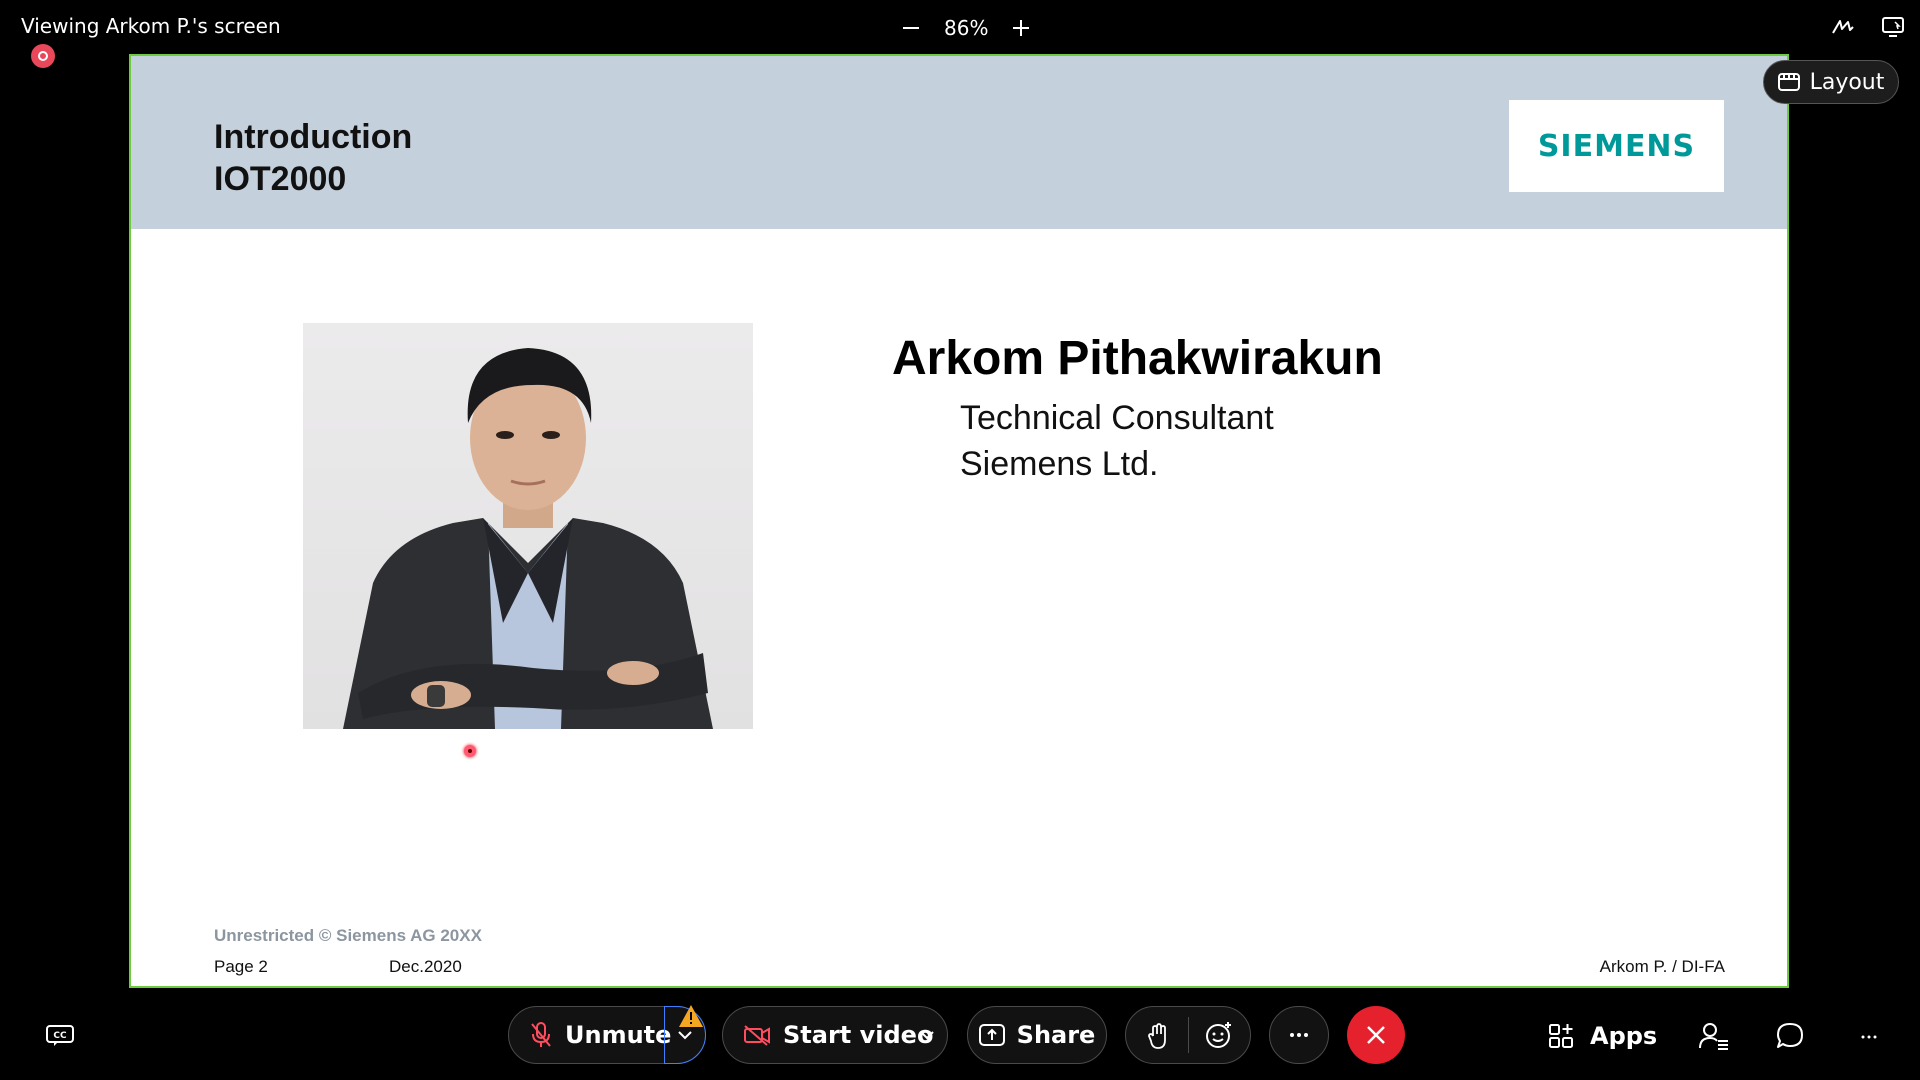  What do you see at coordinates (313, 137) in the screenshot?
I see `slide-title-line1: Introduction` at bounding box center [313, 137].